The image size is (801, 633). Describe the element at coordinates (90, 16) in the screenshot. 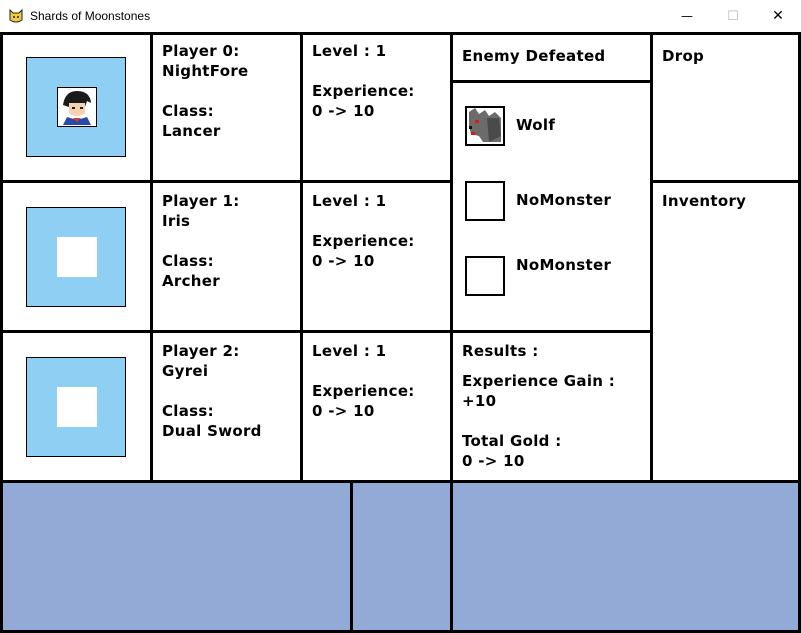

I see `window-title: Shards of Moonstones` at that location.